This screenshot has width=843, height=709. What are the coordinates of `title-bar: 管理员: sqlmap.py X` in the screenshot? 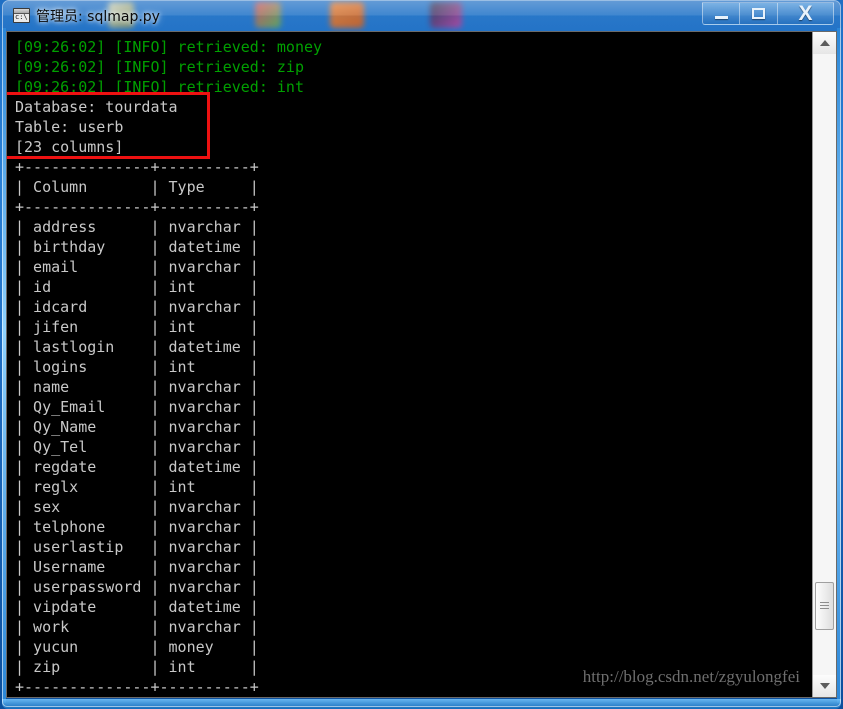 It's located at (421, 15).